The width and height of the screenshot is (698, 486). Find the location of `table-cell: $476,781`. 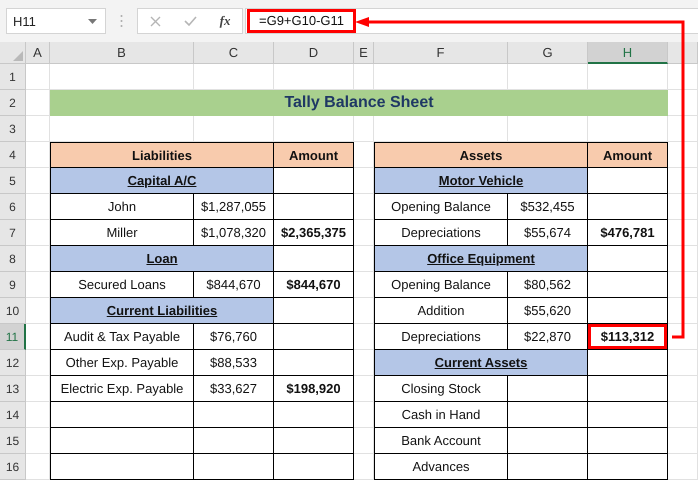

table-cell: $476,781 is located at coordinates (628, 233).